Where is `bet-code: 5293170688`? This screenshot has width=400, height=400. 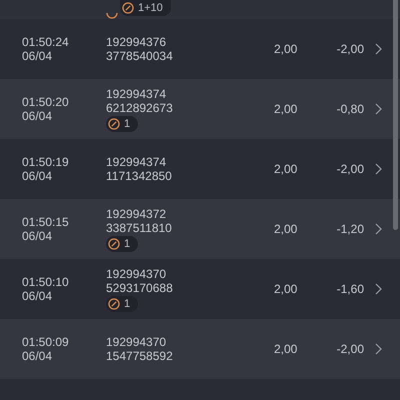 bet-code: 5293170688 is located at coordinates (140, 287).